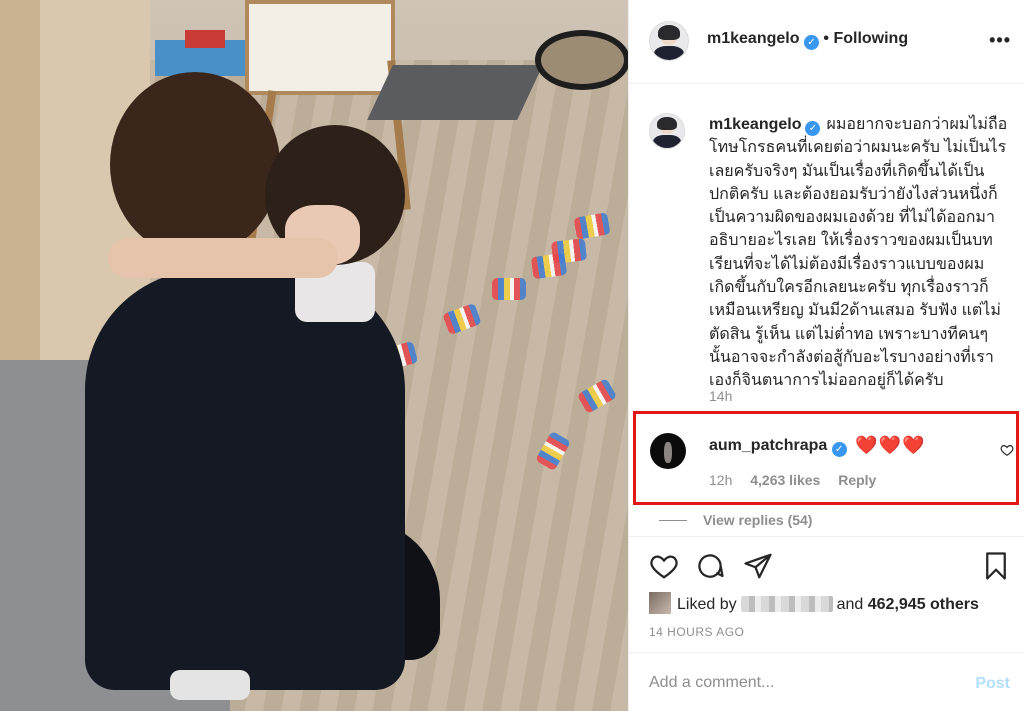 This screenshot has width=1024, height=711. I want to click on comment-meta: 12h 4,263 likes Reply, so click(799, 480).